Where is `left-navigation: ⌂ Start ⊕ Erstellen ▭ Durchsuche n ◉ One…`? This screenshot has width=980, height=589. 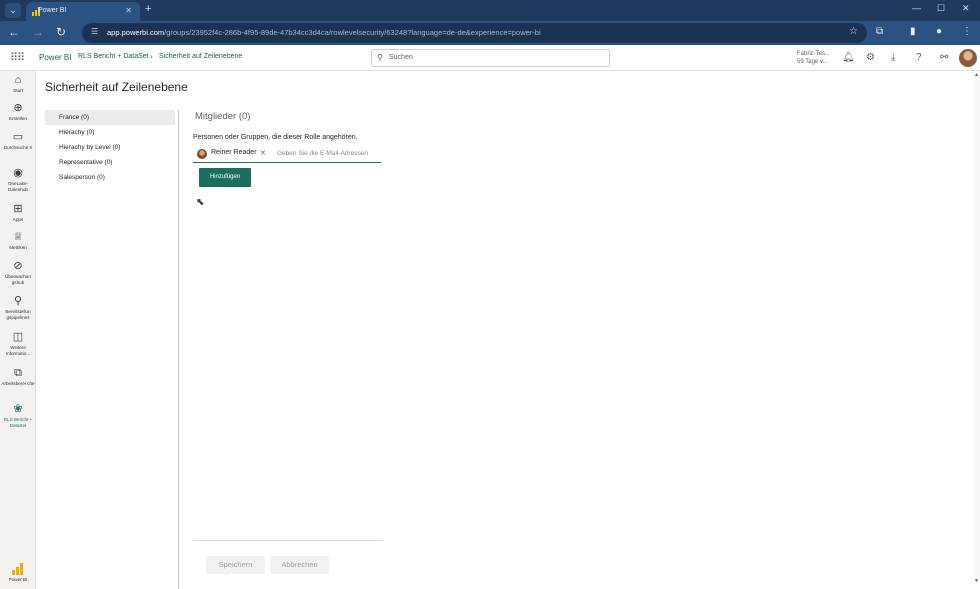
left-navigation: ⌂ Start ⊕ Erstellen ▭ Durchsuche n ◉ One… is located at coordinates (18, 330).